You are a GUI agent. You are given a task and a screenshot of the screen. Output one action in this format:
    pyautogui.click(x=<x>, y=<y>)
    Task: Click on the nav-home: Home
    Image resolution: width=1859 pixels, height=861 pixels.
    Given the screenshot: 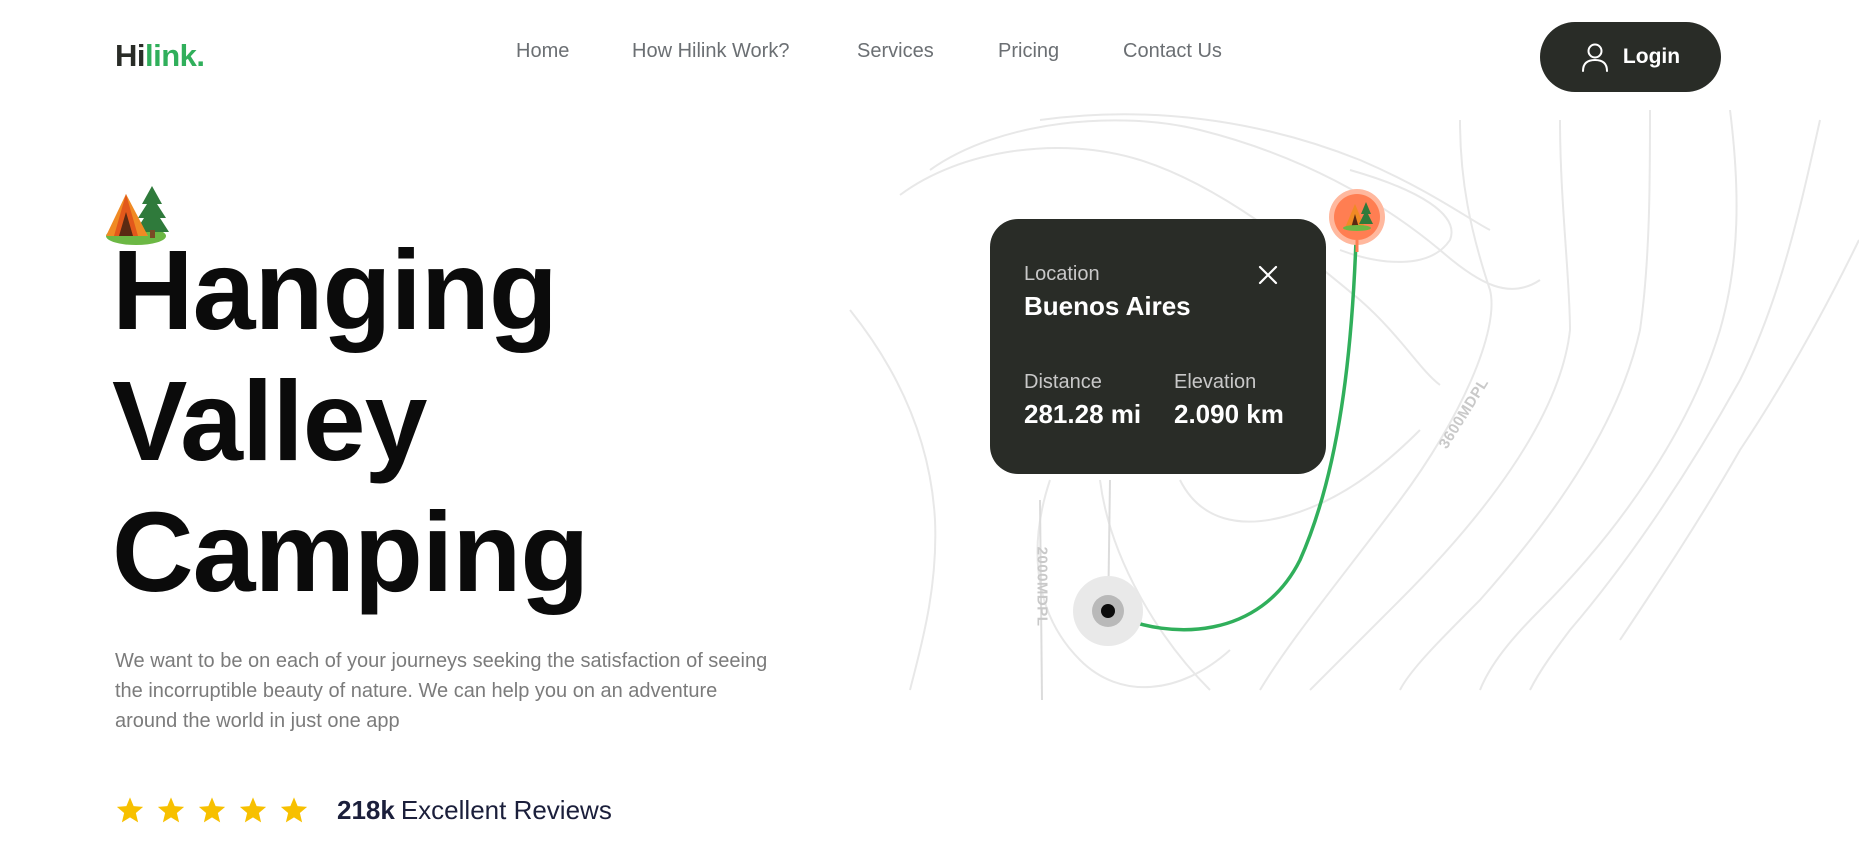 What is the action you would take?
    pyautogui.click(x=542, y=51)
    